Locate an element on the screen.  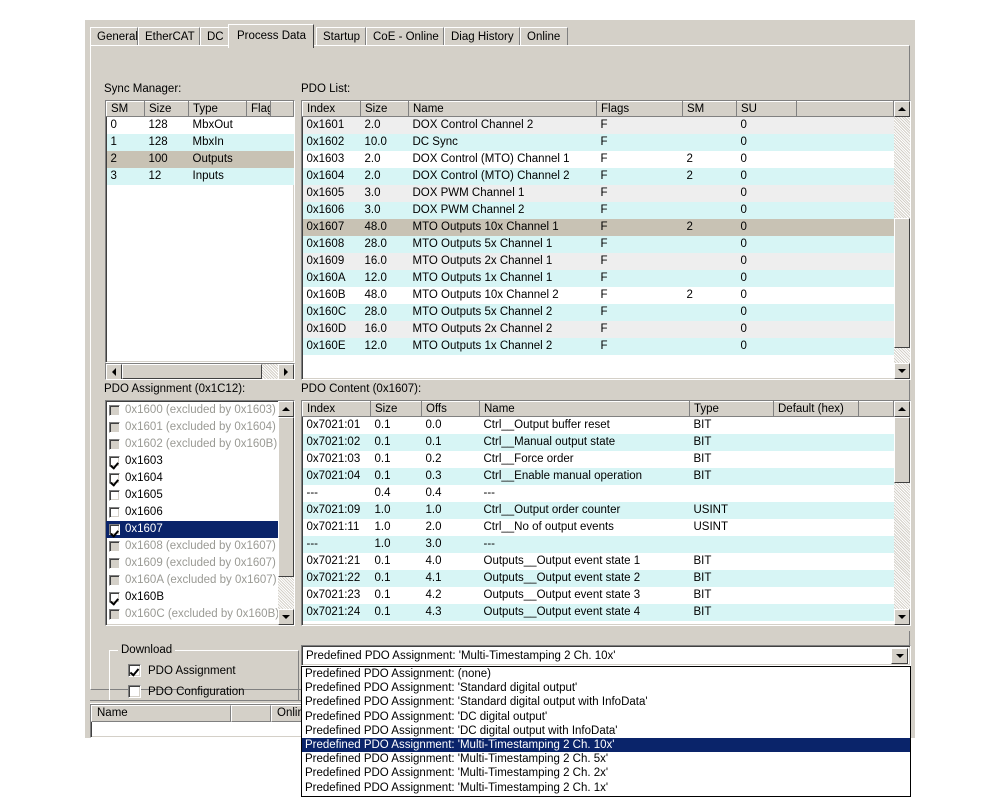
pdo-assignment-item: 0x160C (excluded by 0x160B) is located at coordinates (192, 614).